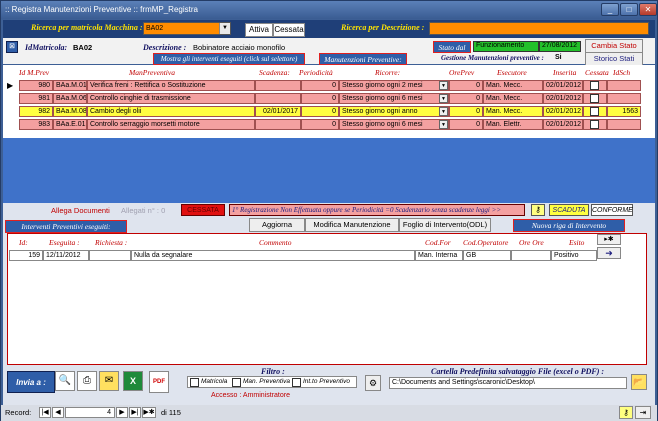  What do you see at coordinates (45, 412) in the screenshot?
I see `first-record-button: |◀` at bounding box center [45, 412].